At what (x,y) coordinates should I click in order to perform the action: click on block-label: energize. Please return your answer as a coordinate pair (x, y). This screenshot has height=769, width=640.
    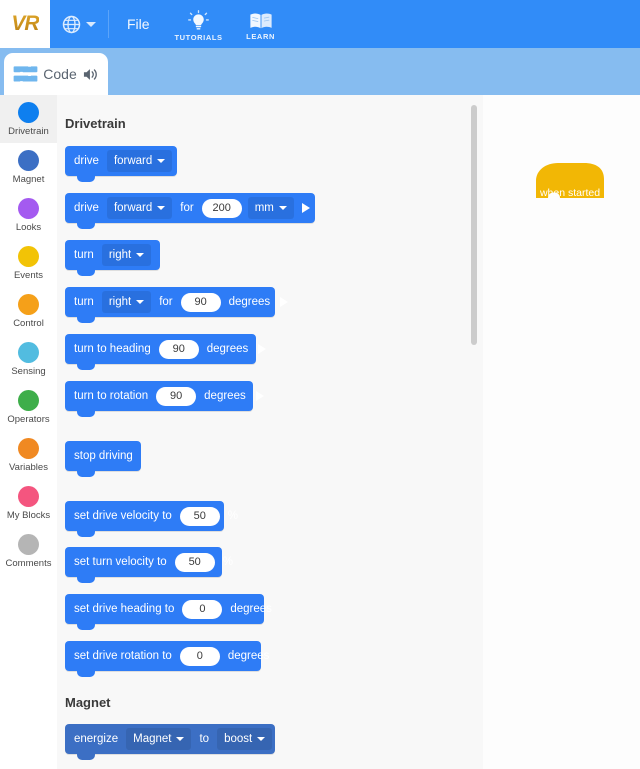
    Looking at the image, I should click on (96, 739).